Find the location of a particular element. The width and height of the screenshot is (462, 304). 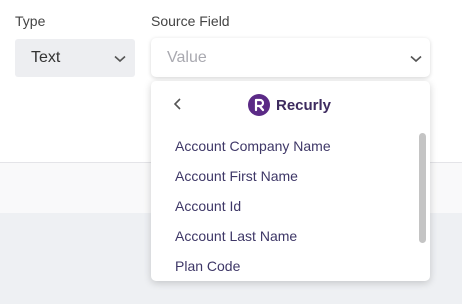

source-field-placeholder: Value is located at coordinates (187, 57).